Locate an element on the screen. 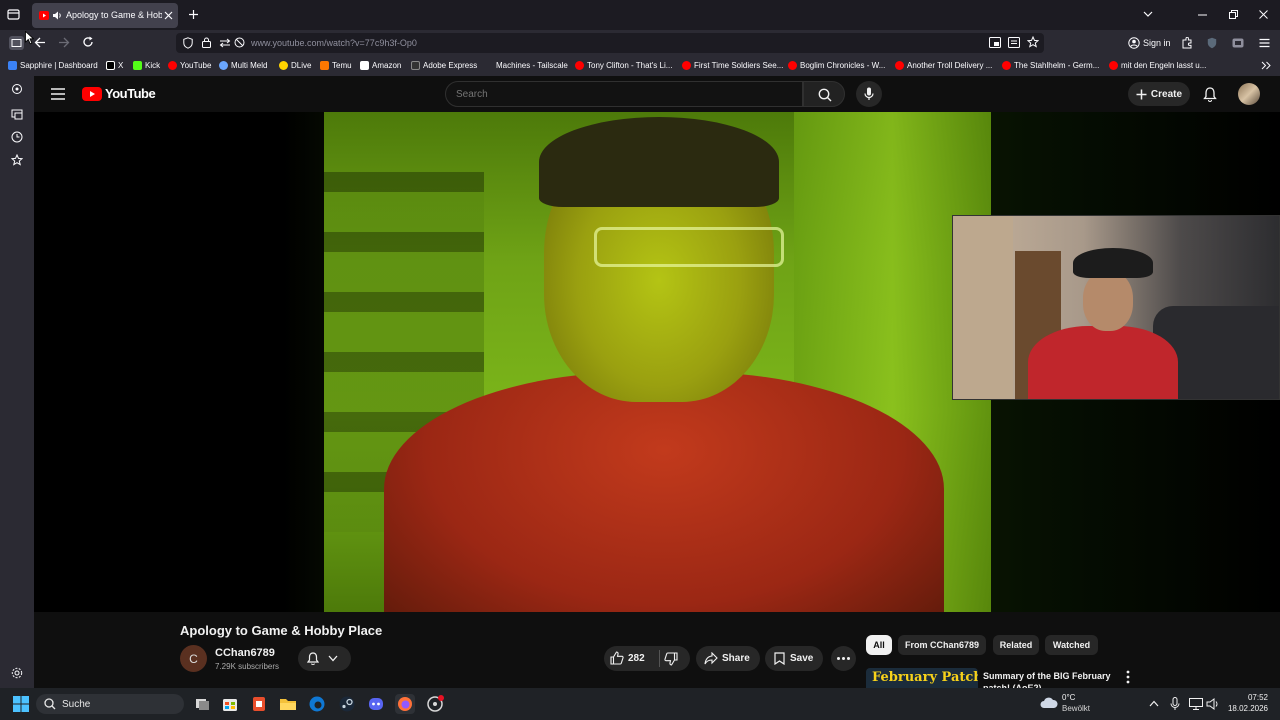 Image resolution: width=1280 pixels, height=720 pixels. create-button: Create is located at coordinates (1159, 94).